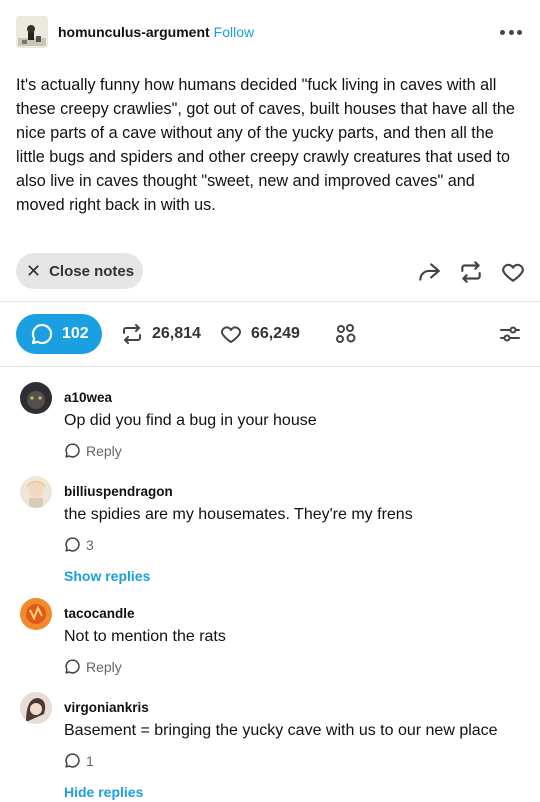 The image size is (540, 802). What do you see at coordinates (510, 336) in the screenshot?
I see `filter-sliders-icon` at bounding box center [510, 336].